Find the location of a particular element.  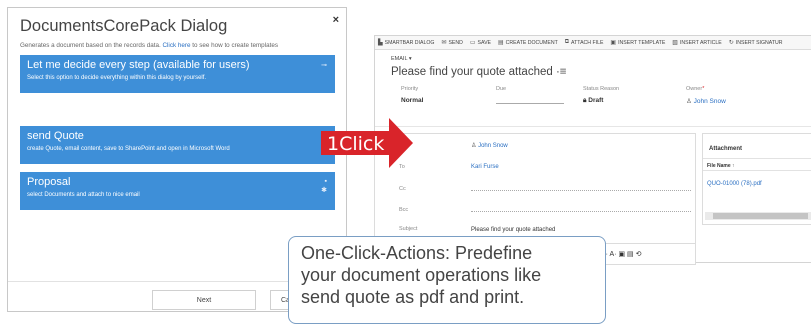

owner-label: Owner* is located at coordinates (695, 89).